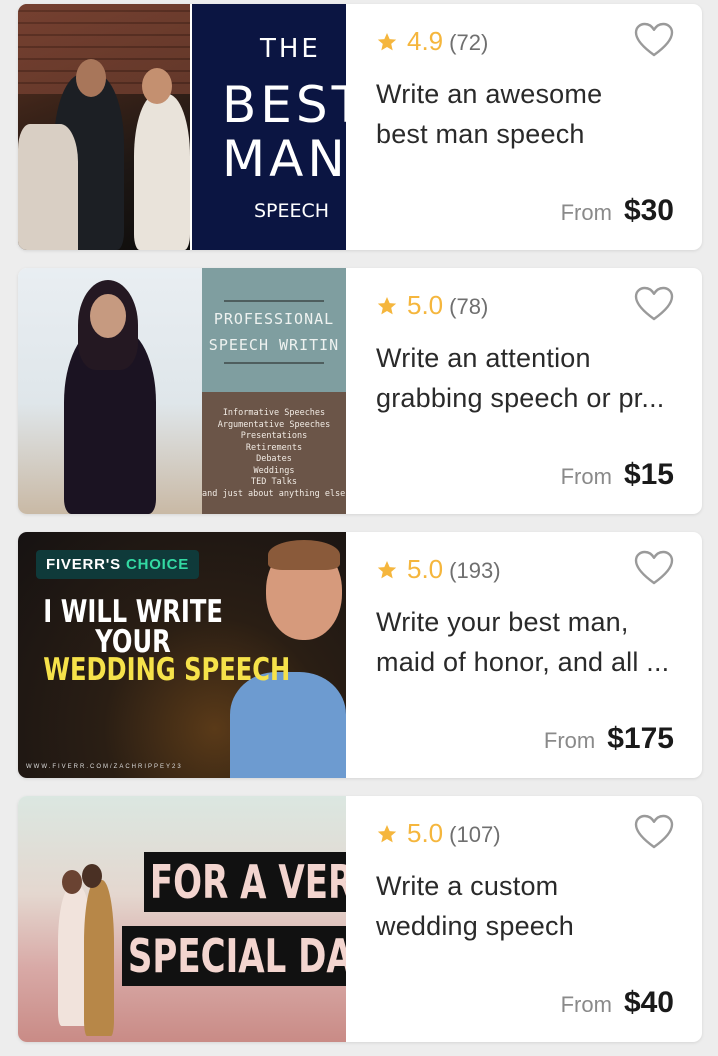 This screenshot has height=1056, width=718. I want to click on gig-title-line: best man speech, so click(480, 134).